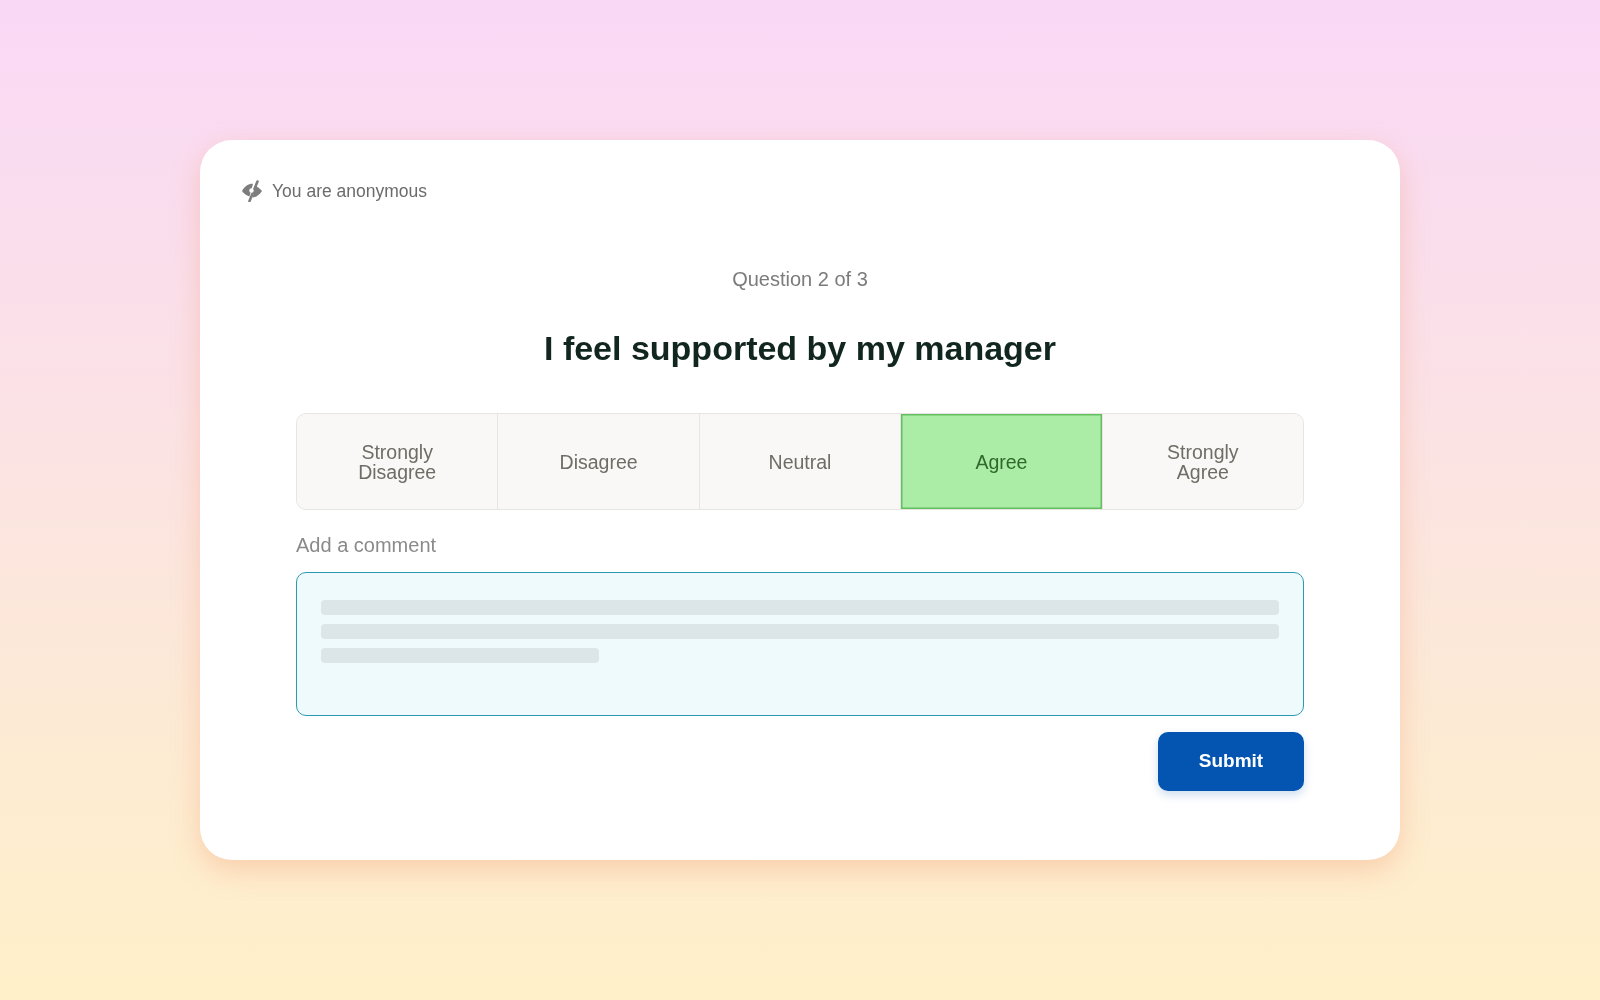 This screenshot has width=1600, height=1000. Describe the element at coordinates (800, 279) in the screenshot. I see `question-counter: Question 2 of 3` at that location.